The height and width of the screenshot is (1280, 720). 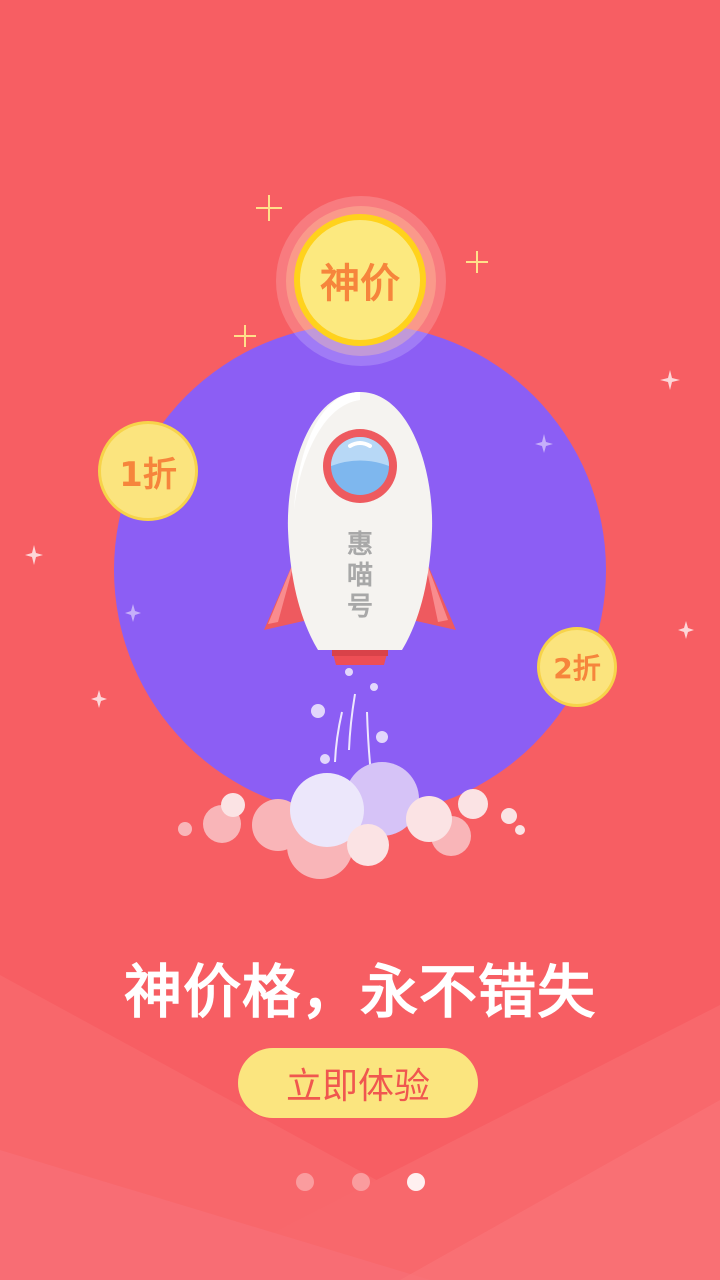 I want to click on coin-discount-1-label: 1折, so click(x=148, y=474).